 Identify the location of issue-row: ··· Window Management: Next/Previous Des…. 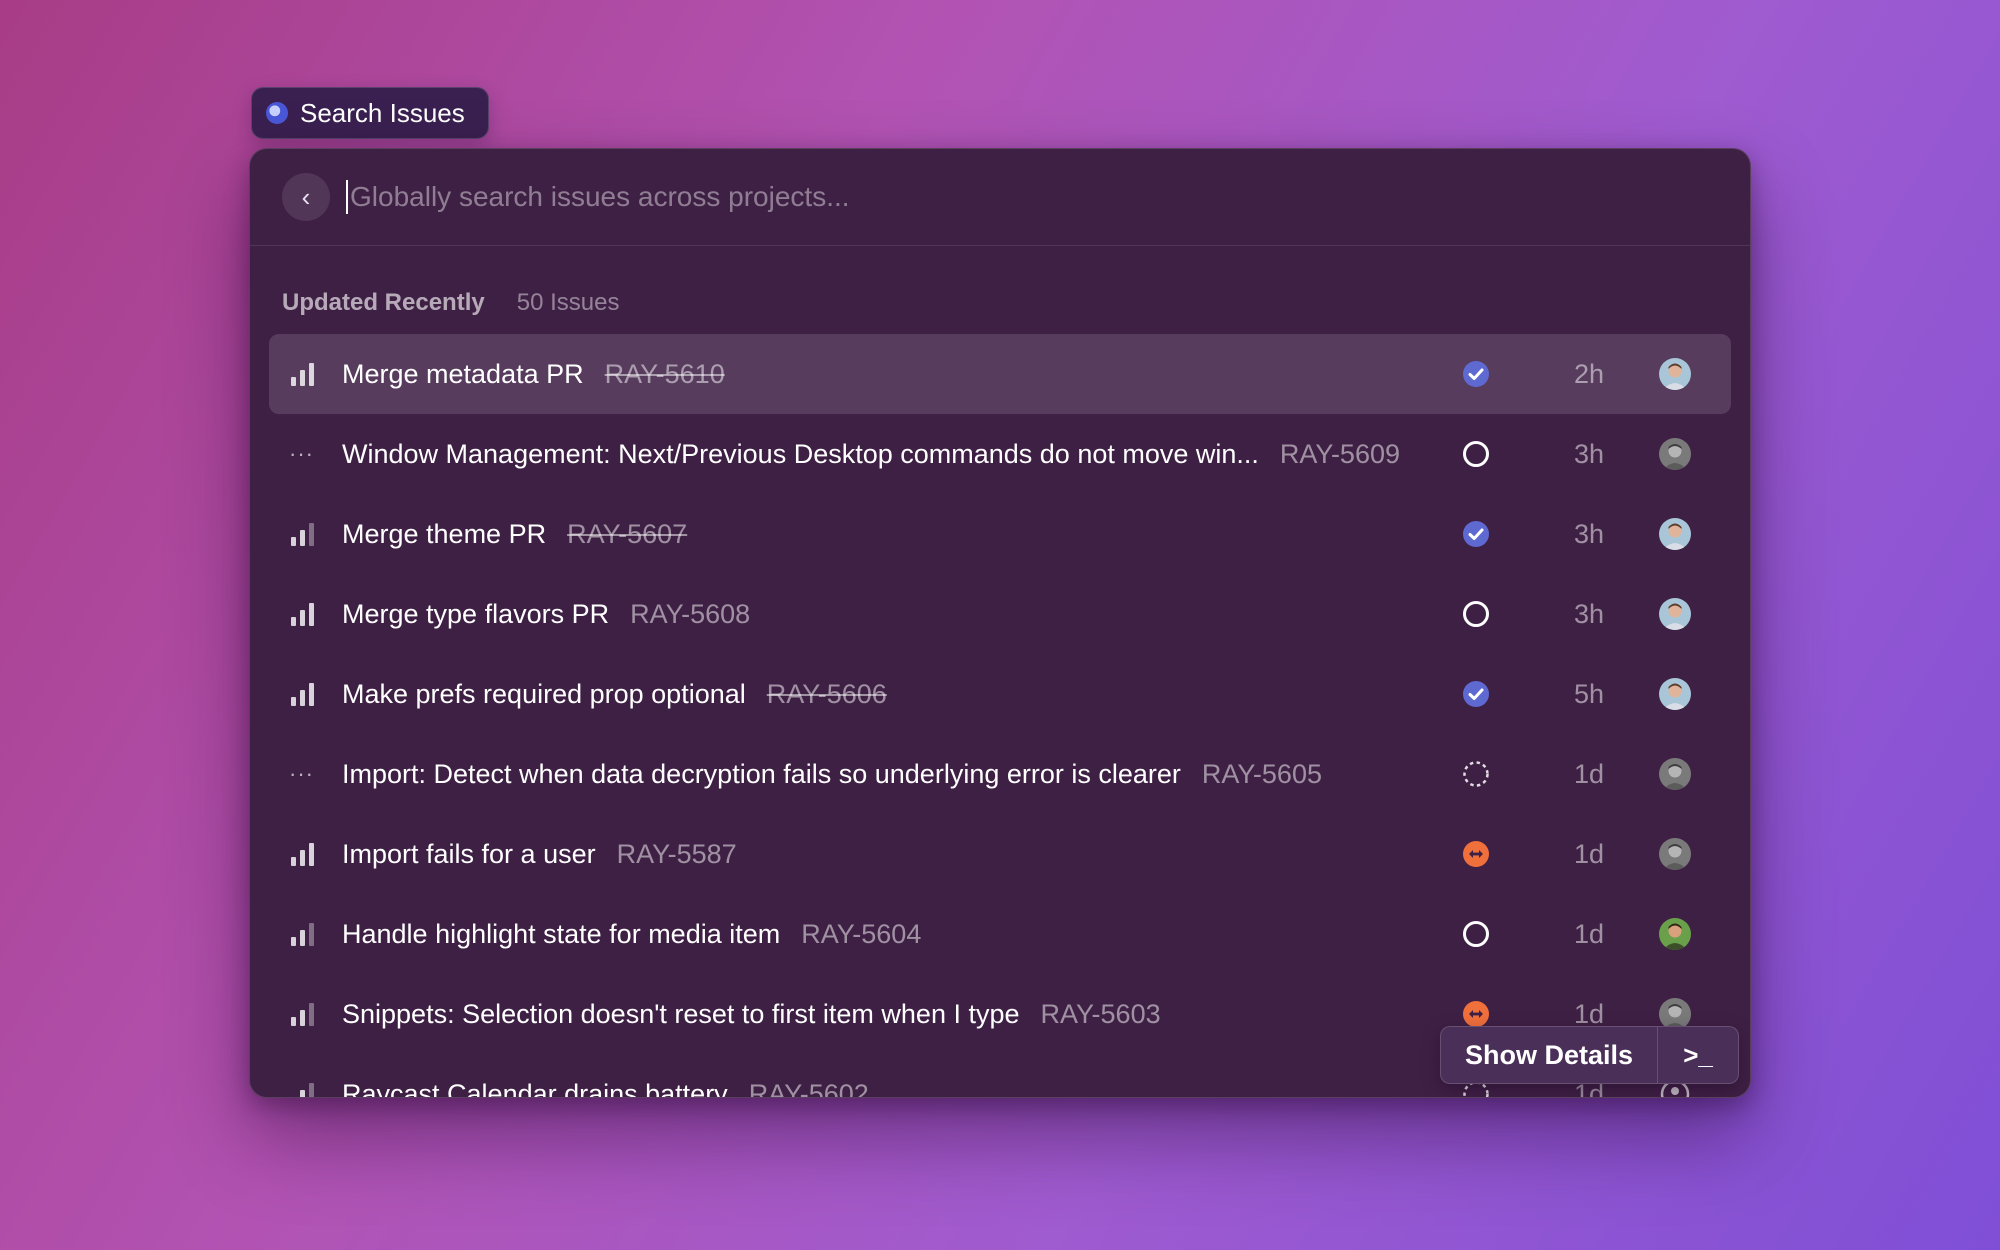
(1000, 454).